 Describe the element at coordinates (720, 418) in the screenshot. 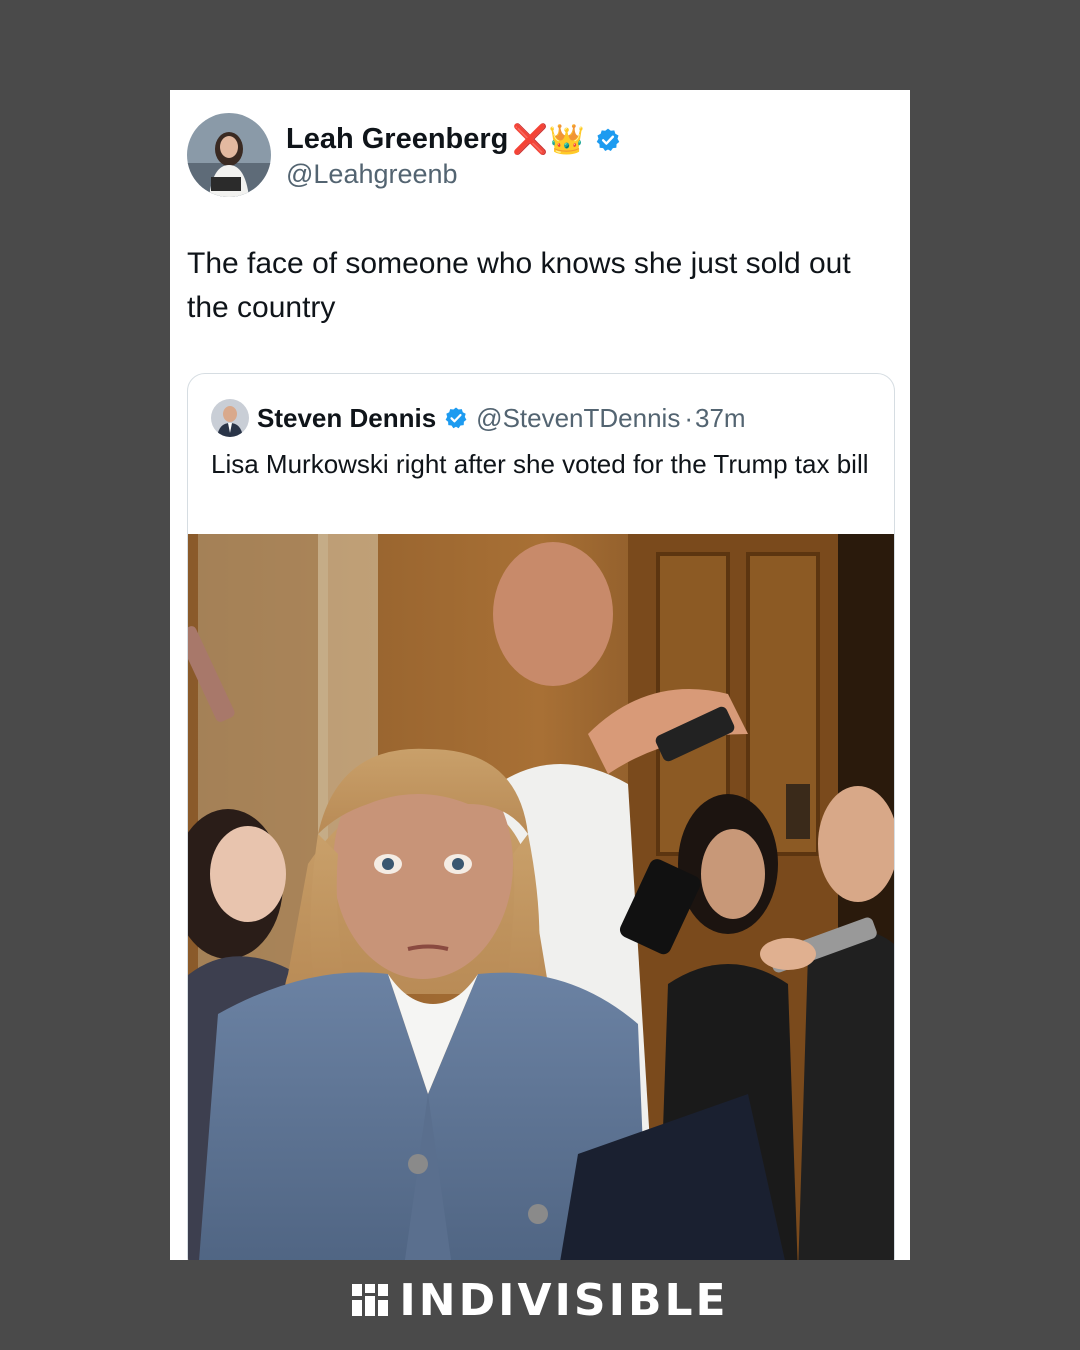

I see `quoted-timestamp: 37m` at that location.